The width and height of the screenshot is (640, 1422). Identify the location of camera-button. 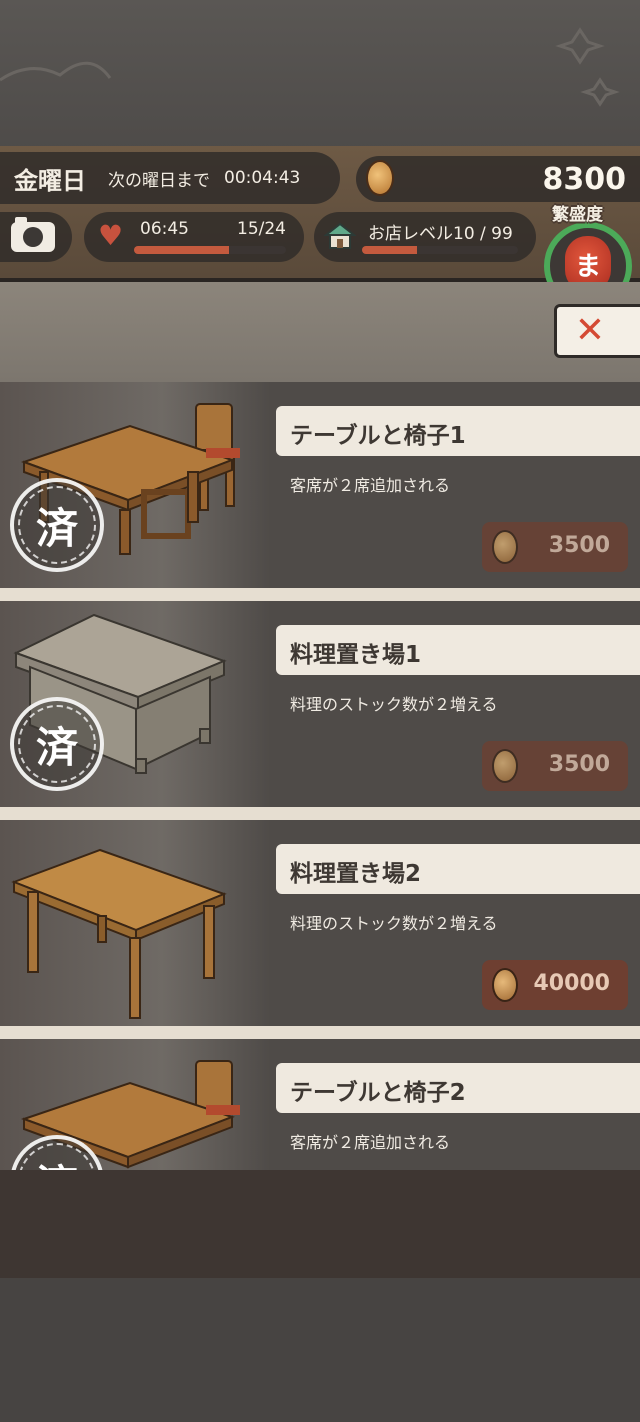
(36, 237).